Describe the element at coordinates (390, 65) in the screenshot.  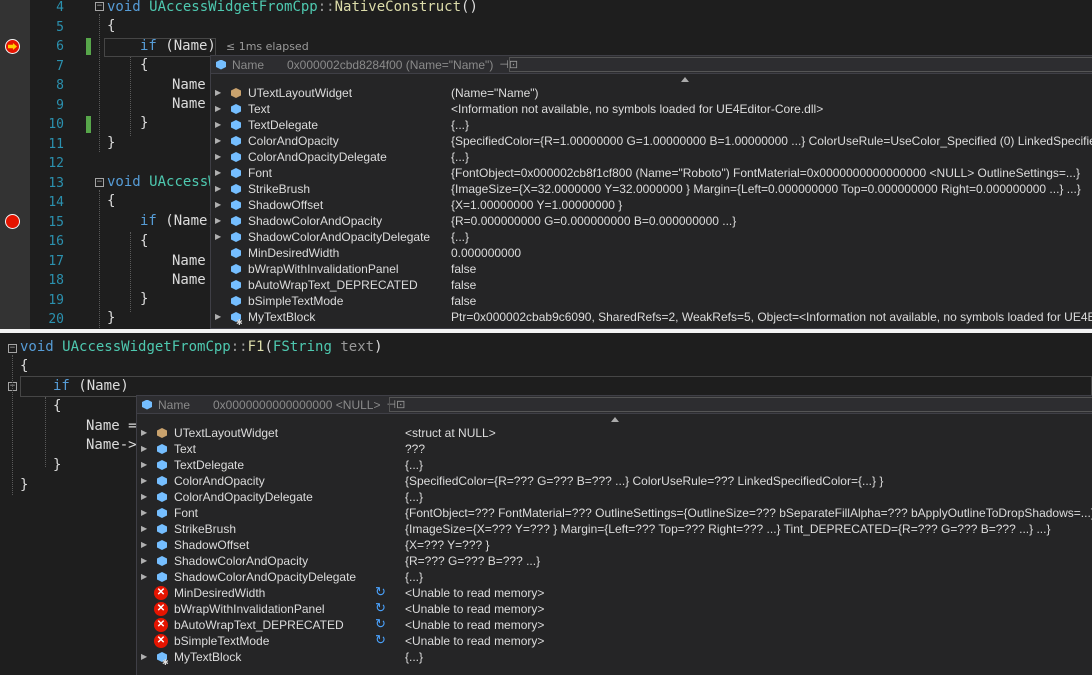
I see `datatip-value: 0x000002cbd8284f00 (Name="Name")` at that location.